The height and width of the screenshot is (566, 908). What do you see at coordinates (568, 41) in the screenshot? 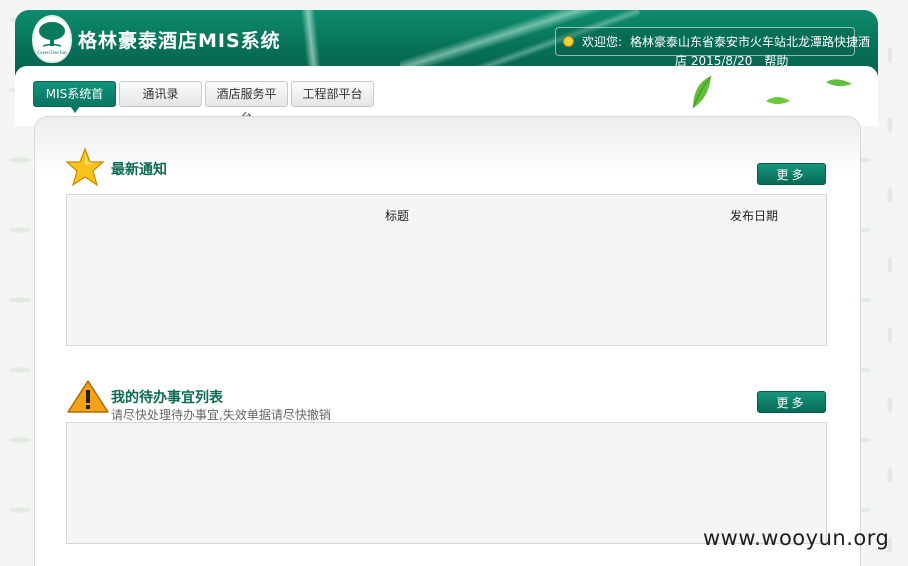
I see `smiley-icon` at bounding box center [568, 41].